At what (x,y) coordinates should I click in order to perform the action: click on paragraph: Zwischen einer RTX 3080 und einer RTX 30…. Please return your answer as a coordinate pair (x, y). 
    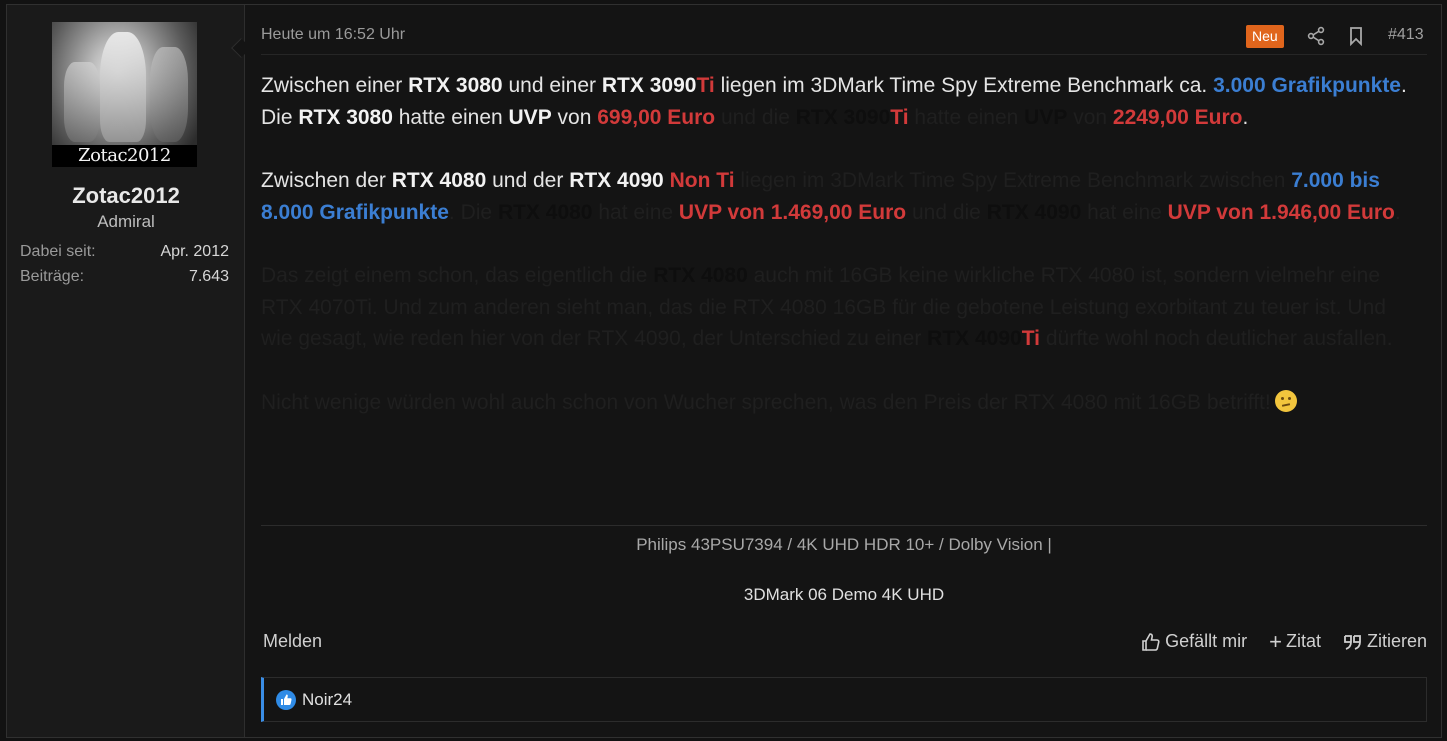
    Looking at the image, I should click on (841, 101).